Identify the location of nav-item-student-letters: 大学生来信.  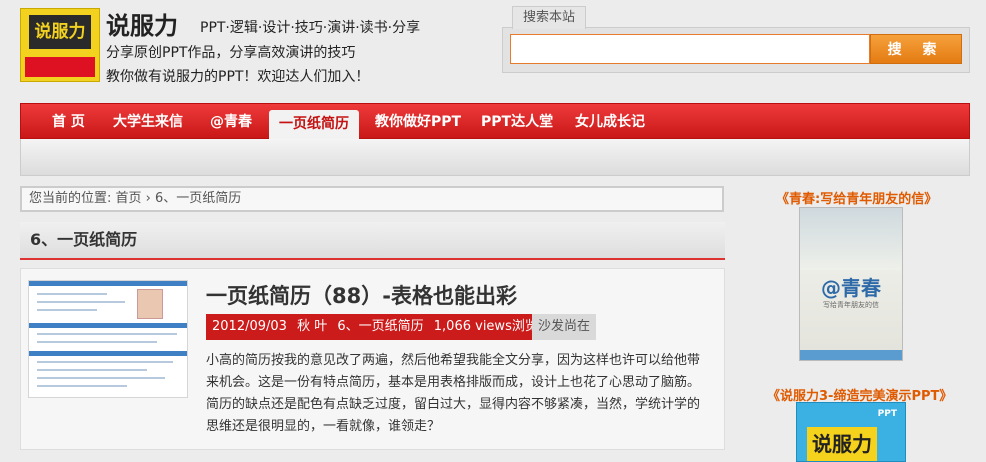
(148, 122).